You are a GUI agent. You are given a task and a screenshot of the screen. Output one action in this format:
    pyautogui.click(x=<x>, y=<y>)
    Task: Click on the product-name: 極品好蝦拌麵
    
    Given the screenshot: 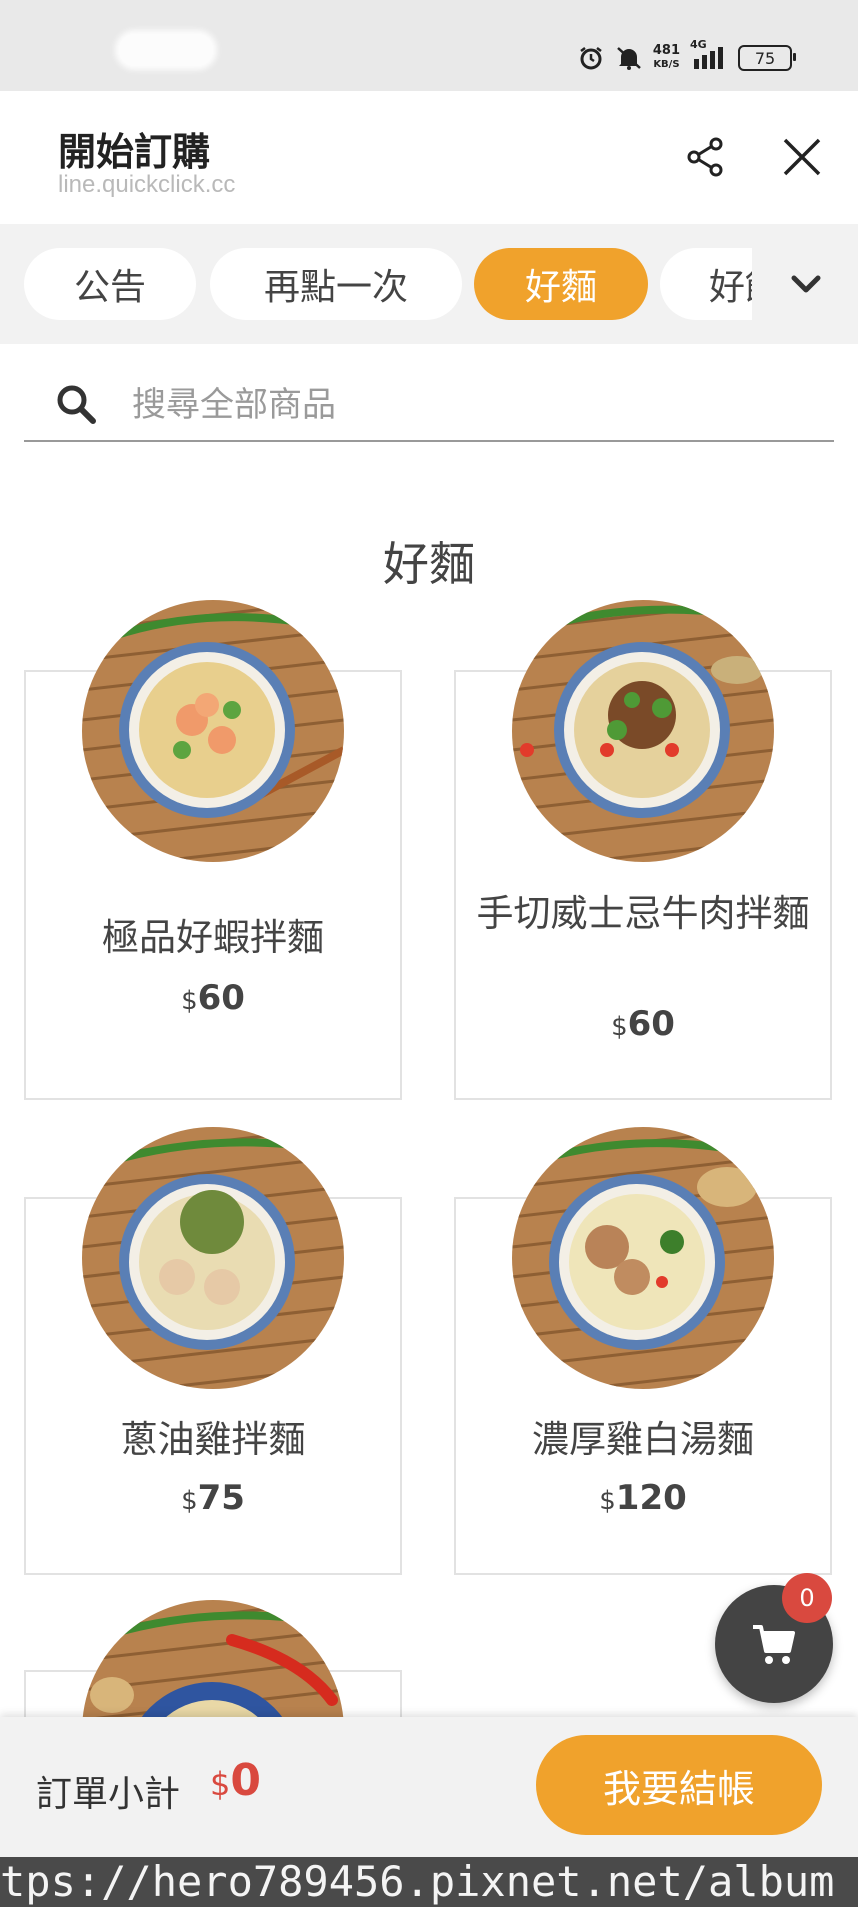 What is the action you would take?
    pyautogui.click(x=213, y=937)
    